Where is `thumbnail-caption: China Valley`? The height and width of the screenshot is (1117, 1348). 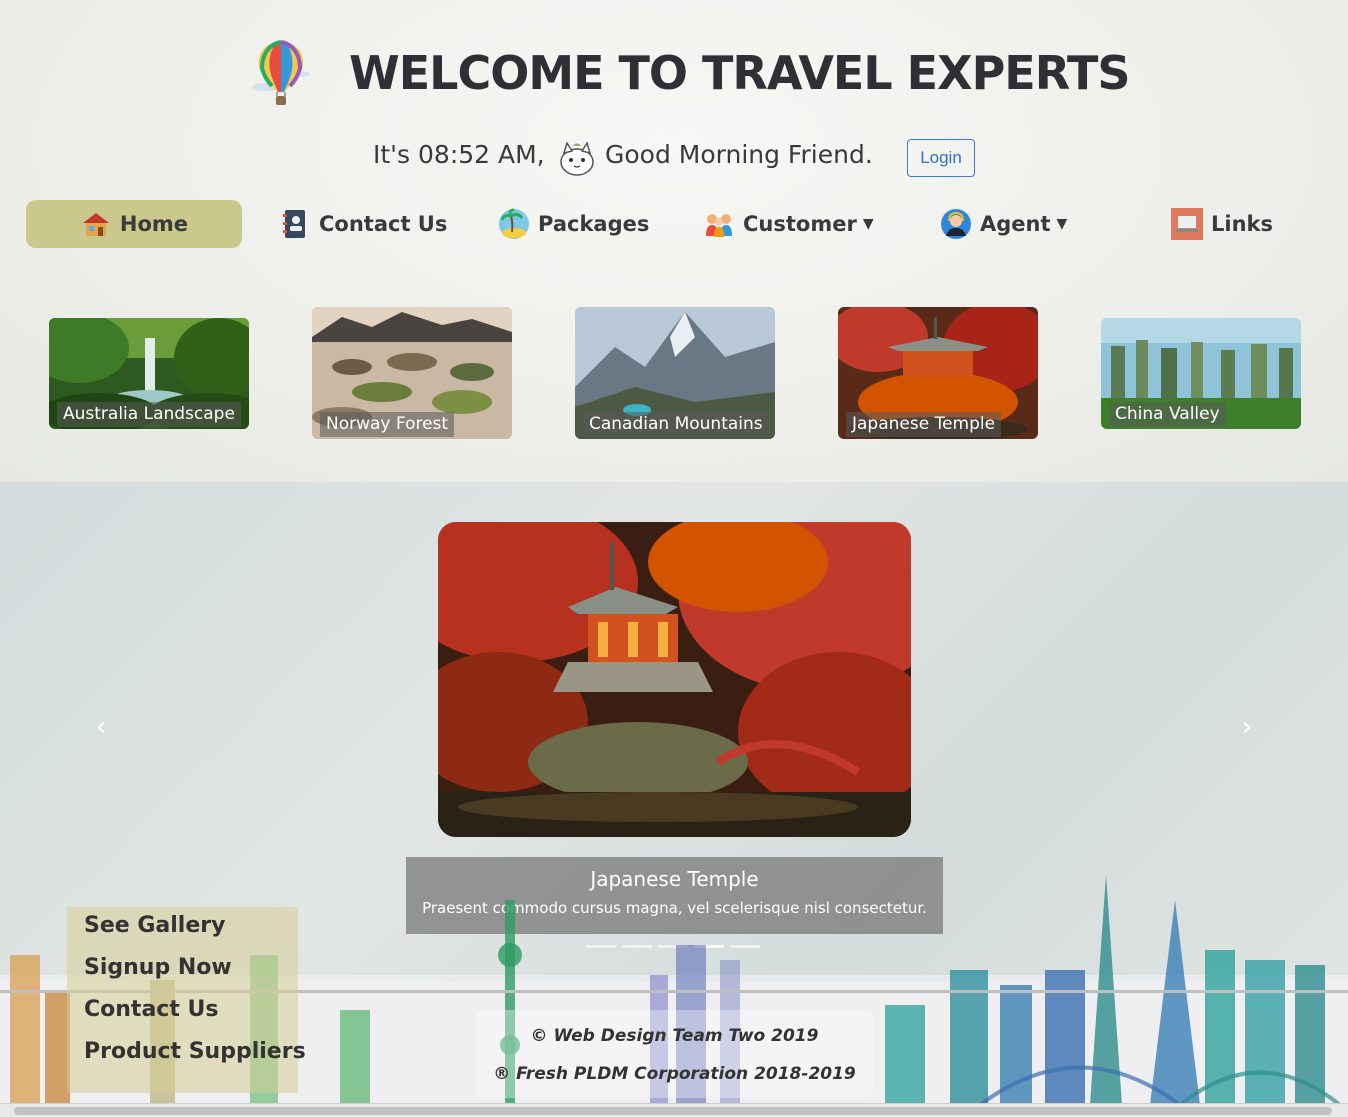 thumbnail-caption: China Valley is located at coordinates (1167, 414).